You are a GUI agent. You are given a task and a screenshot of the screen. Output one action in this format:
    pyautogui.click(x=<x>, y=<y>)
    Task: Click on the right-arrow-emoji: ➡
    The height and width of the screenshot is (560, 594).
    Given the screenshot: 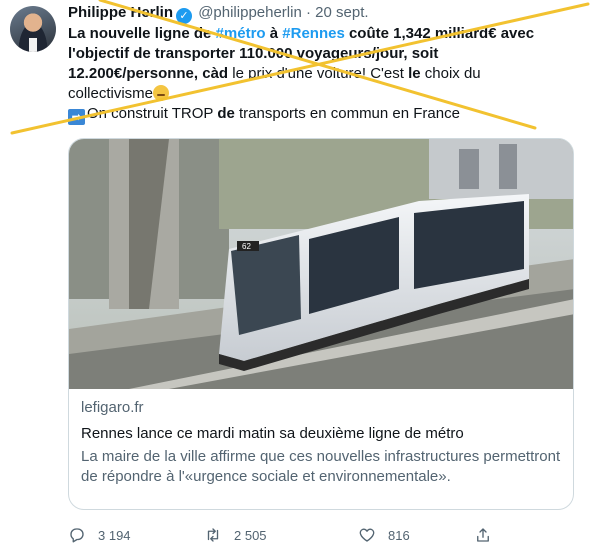 What is the action you would take?
    pyautogui.click(x=76, y=117)
    